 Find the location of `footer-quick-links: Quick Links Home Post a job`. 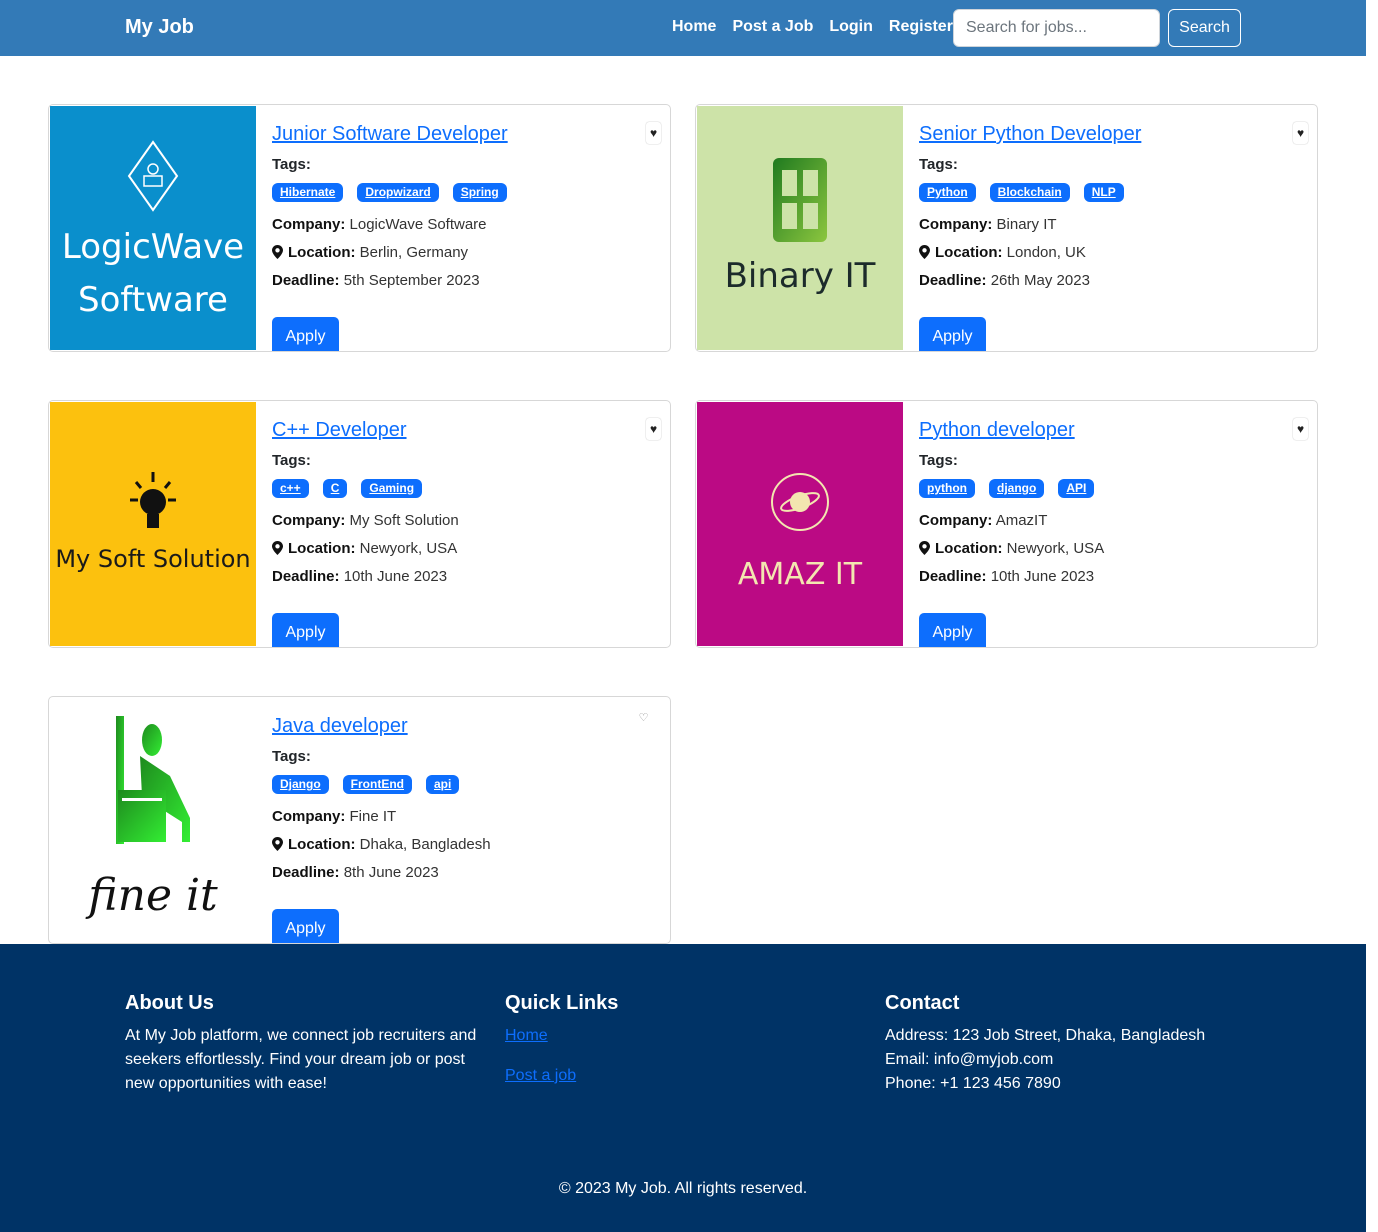

footer-quick-links: Quick Links Home Post a job is located at coordinates (655, 1048).